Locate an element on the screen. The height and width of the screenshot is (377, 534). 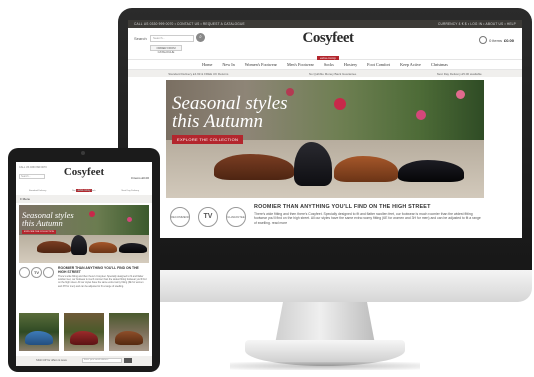
tablet-shoe-black-patent is located at coordinates (133, 248).